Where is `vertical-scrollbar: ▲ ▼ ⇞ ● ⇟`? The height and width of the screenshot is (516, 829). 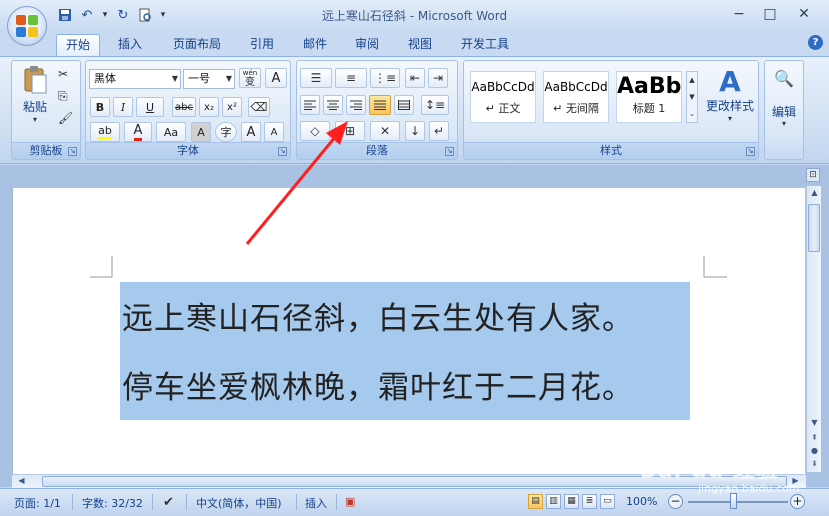
vertical-scrollbar: ▲ ▼ ⇞ ● ⇟ is located at coordinates (813, 329).